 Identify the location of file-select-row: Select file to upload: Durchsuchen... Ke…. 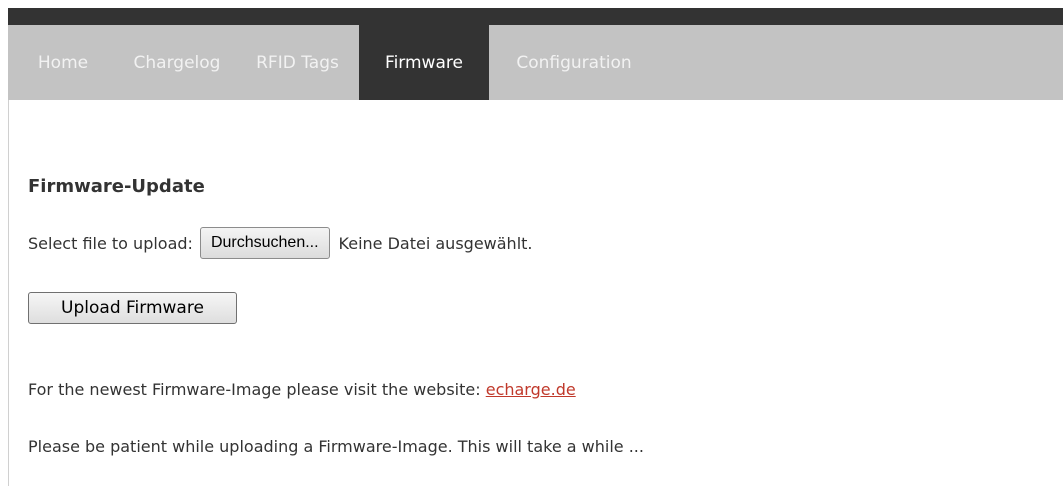
(280, 243).